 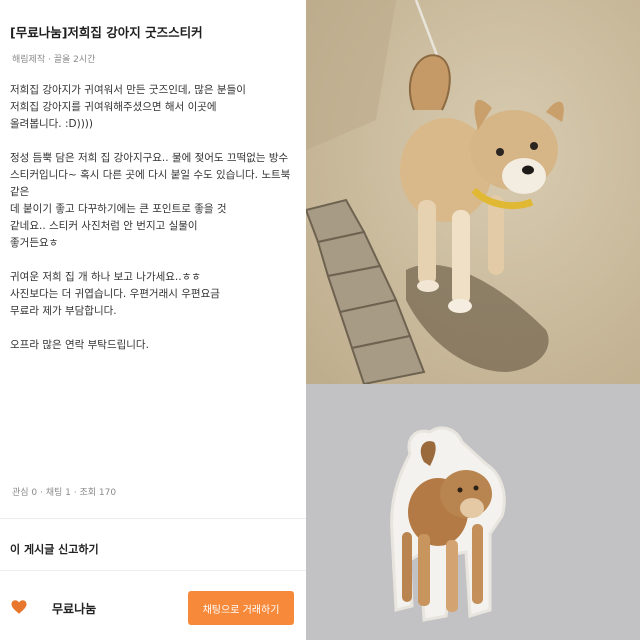 I want to click on heart-icon, so click(x=19, y=607).